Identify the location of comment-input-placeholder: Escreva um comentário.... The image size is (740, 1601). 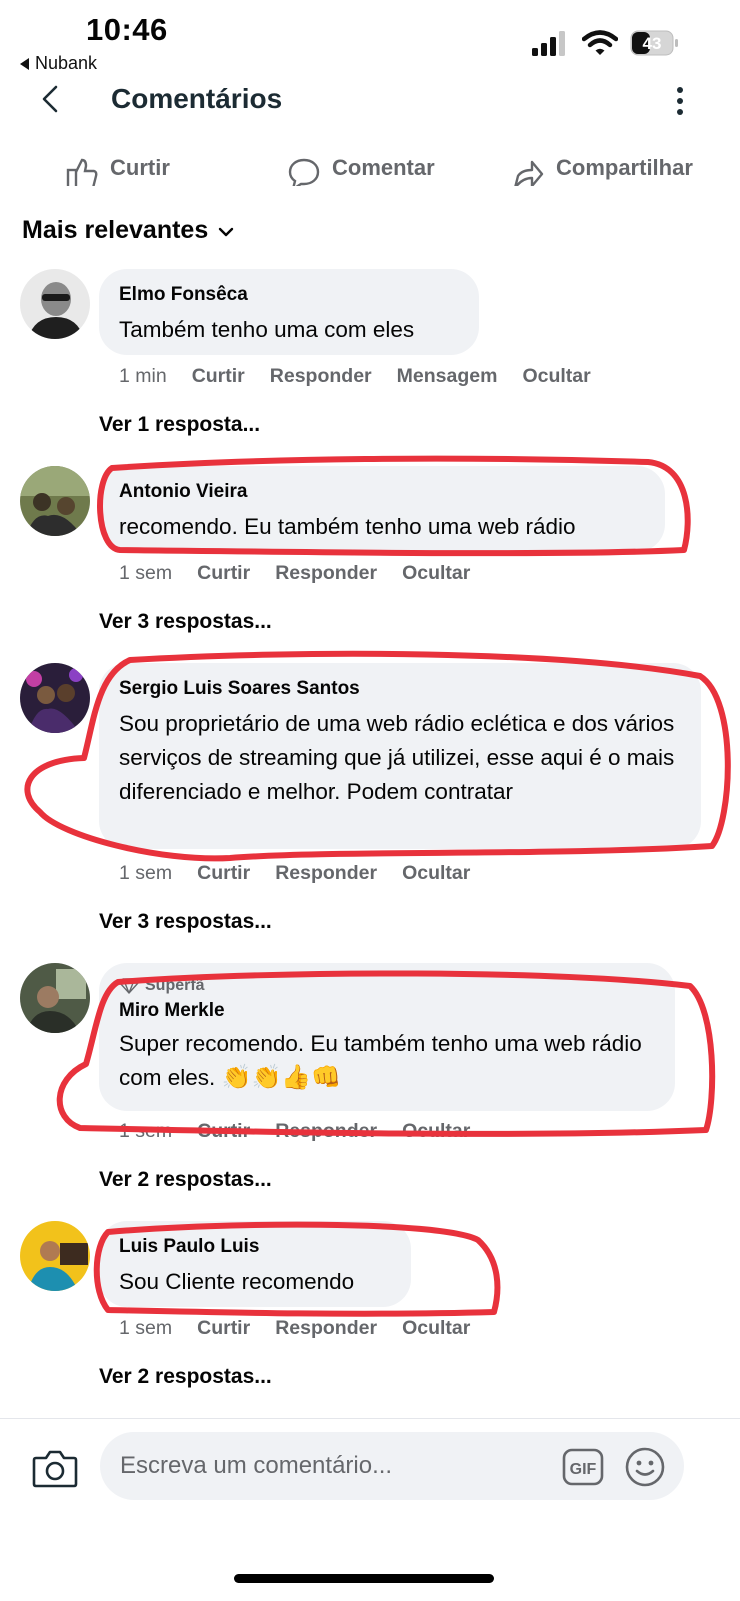
(256, 1466).